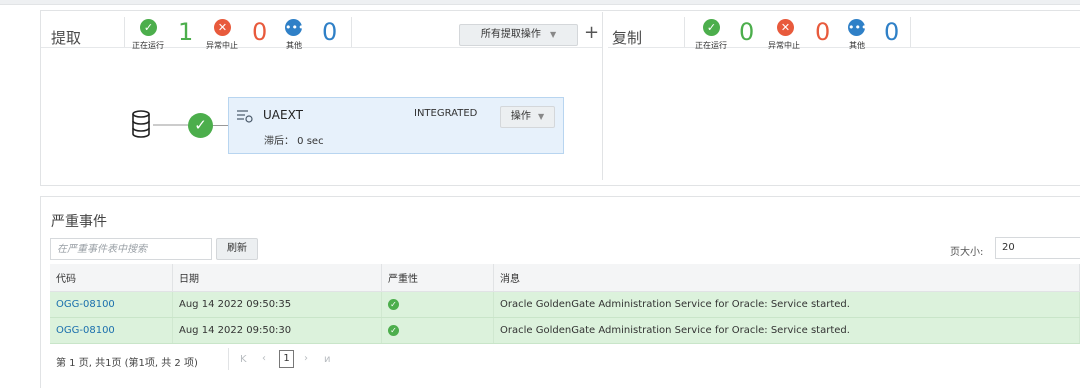 The image size is (1080, 388). Describe the element at coordinates (141, 124) in the screenshot. I see `database-icon` at that location.